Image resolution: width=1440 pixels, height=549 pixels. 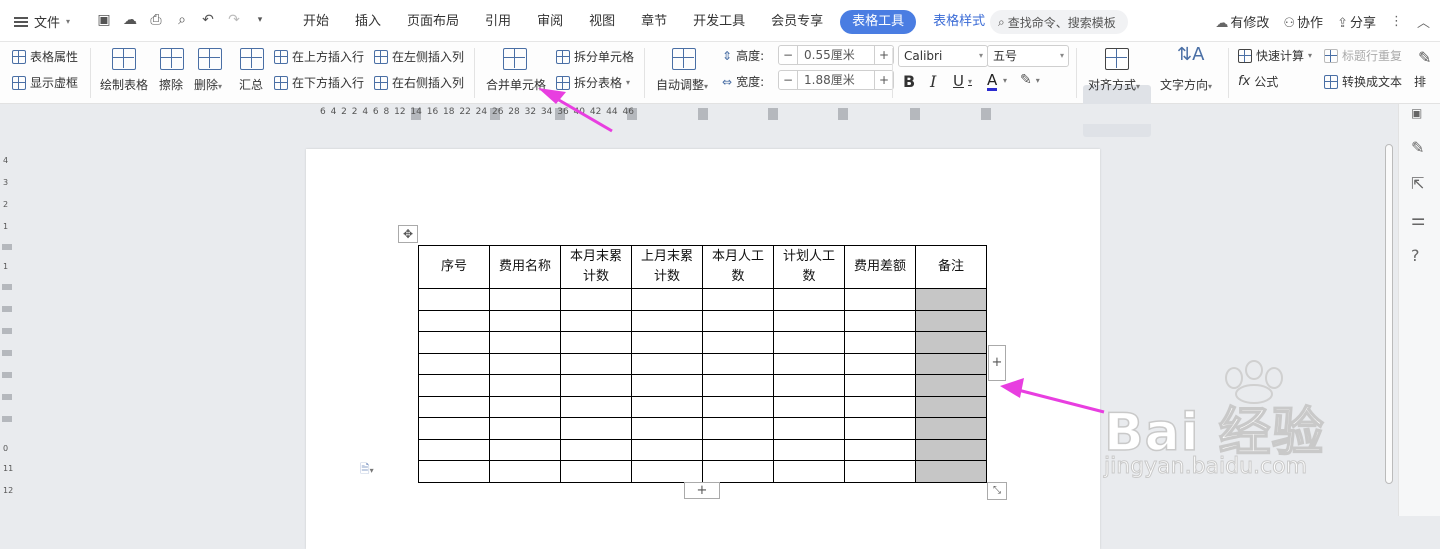 What do you see at coordinates (1059, 22) in the screenshot?
I see `search-box: ⌕ 查找命令、搜索模板` at bounding box center [1059, 22].